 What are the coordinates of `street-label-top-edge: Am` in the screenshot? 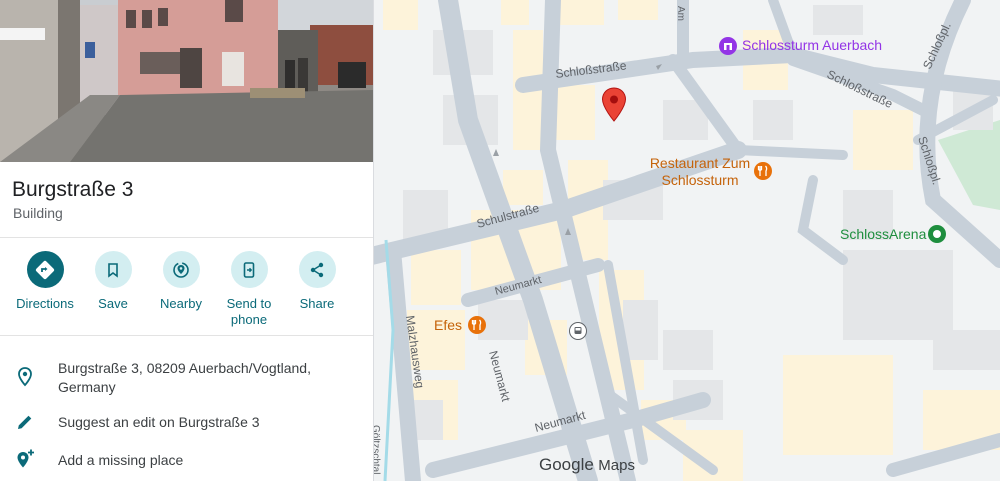 It's located at (680, 13).